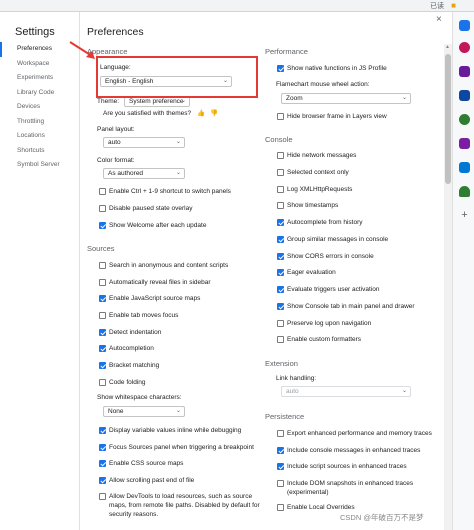 Image resolution: width=474 pixels, height=530 pixels. I want to click on link-handling-select: auto ⌄, so click(346, 391).